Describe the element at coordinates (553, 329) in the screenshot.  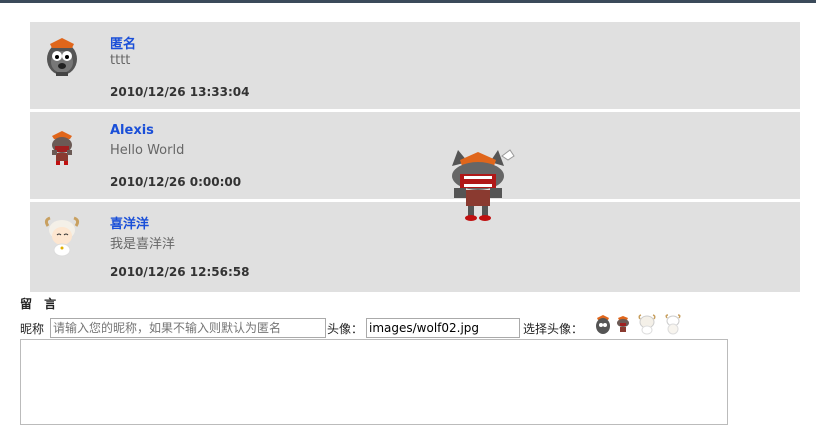
I see `choose-avatar-label: 选择头像：` at that location.